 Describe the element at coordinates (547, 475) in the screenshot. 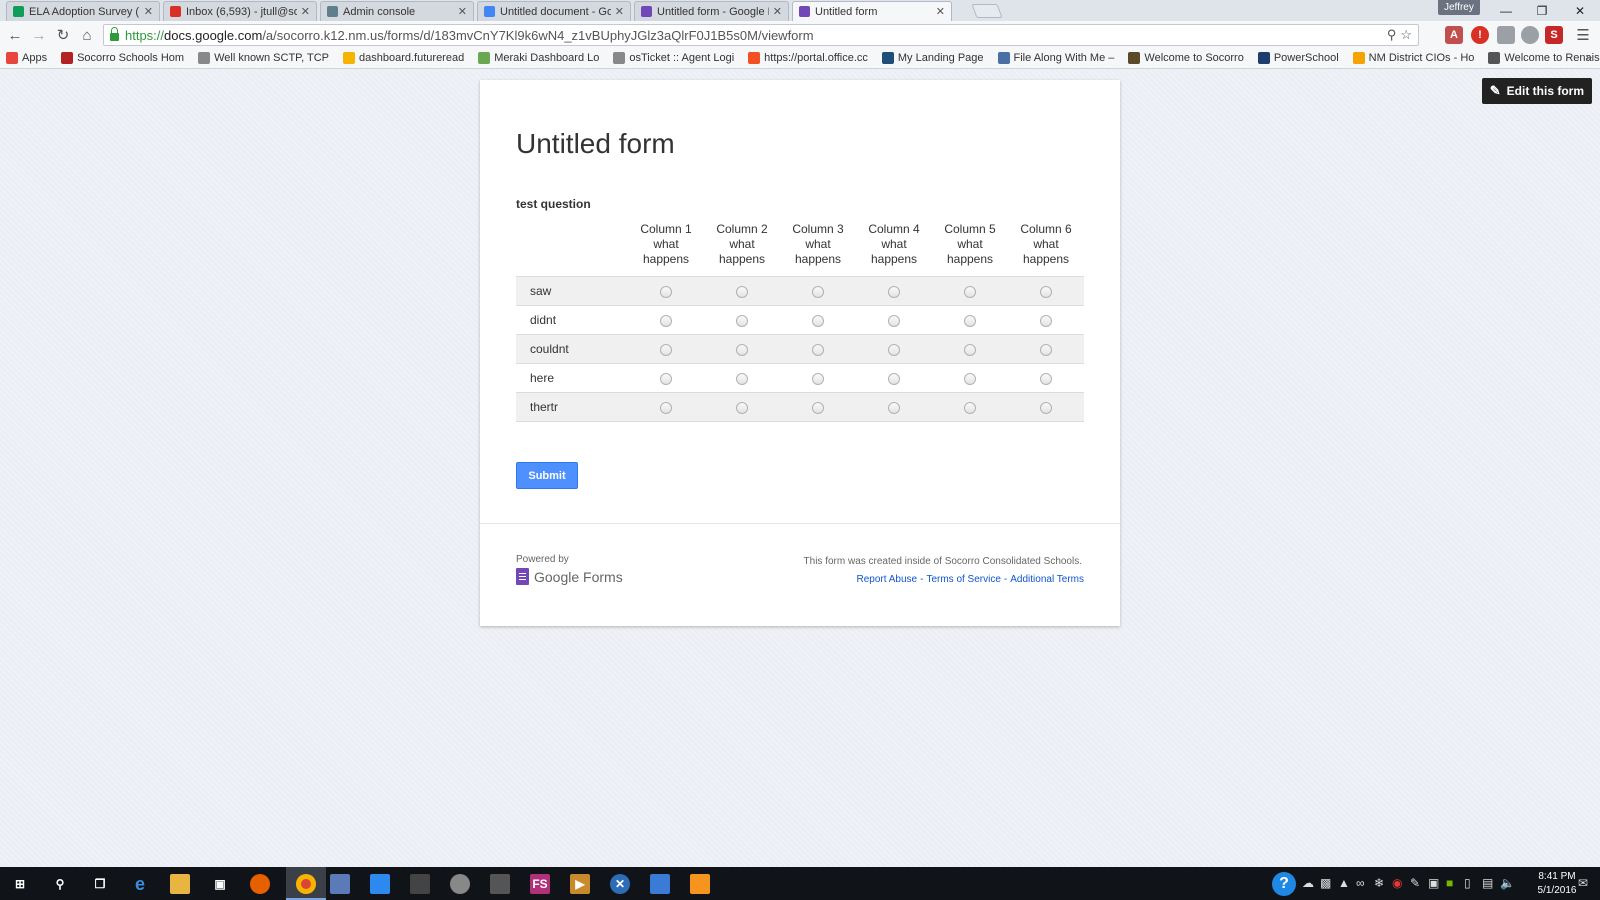

I see `submit-button: Submit` at that location.